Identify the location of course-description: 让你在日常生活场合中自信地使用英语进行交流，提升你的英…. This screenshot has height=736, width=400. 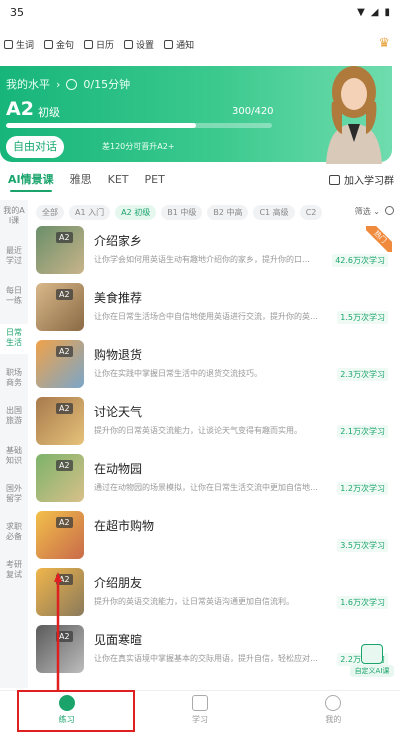
(206, 316).